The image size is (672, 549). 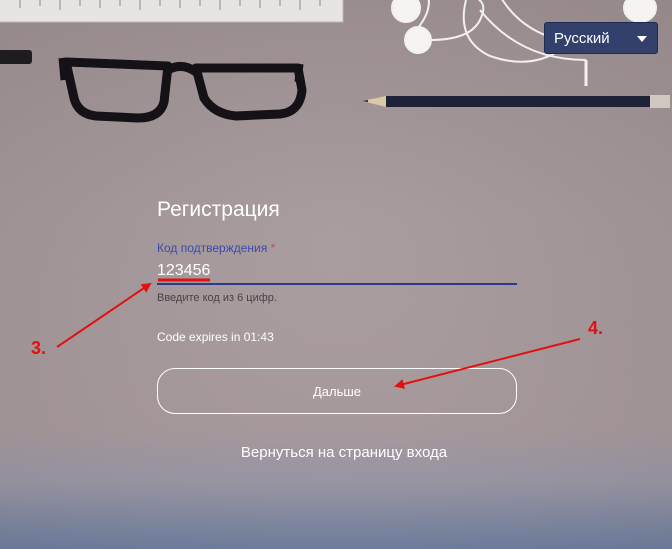 I want to click on code-label-text: Код подтверждения, so click(x=212, y=248).